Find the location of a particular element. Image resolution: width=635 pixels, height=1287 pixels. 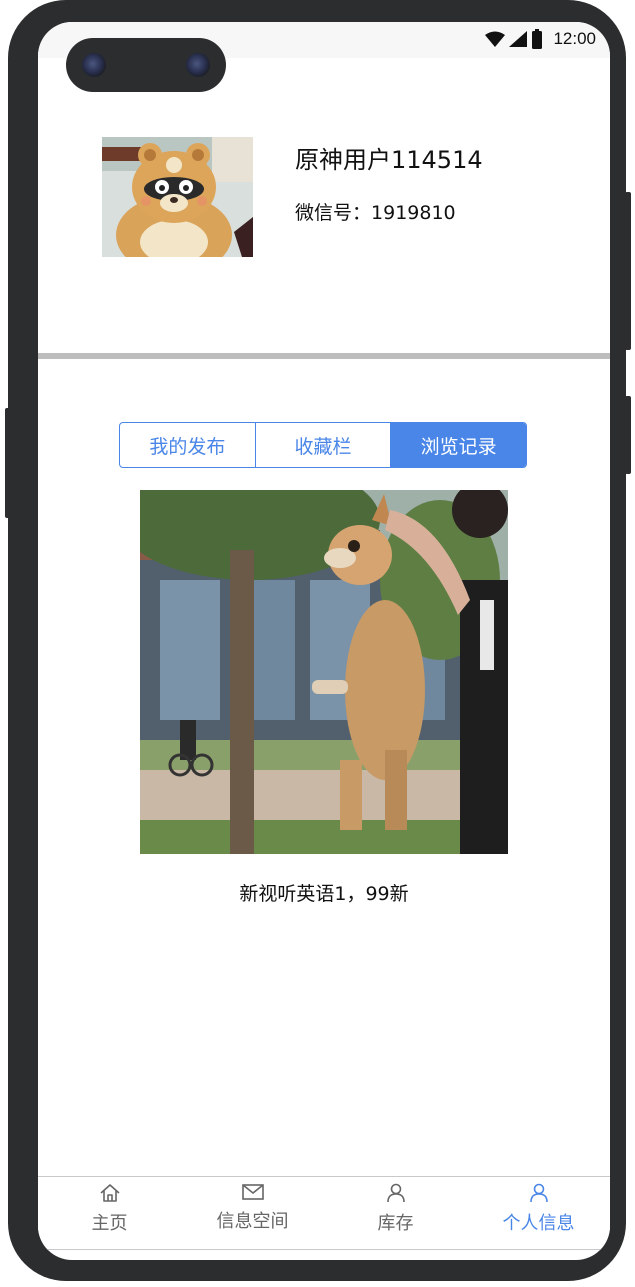

bottom-nav: 主页 信息空间 库存 个人信息 is located at coordinates (324, 1213).